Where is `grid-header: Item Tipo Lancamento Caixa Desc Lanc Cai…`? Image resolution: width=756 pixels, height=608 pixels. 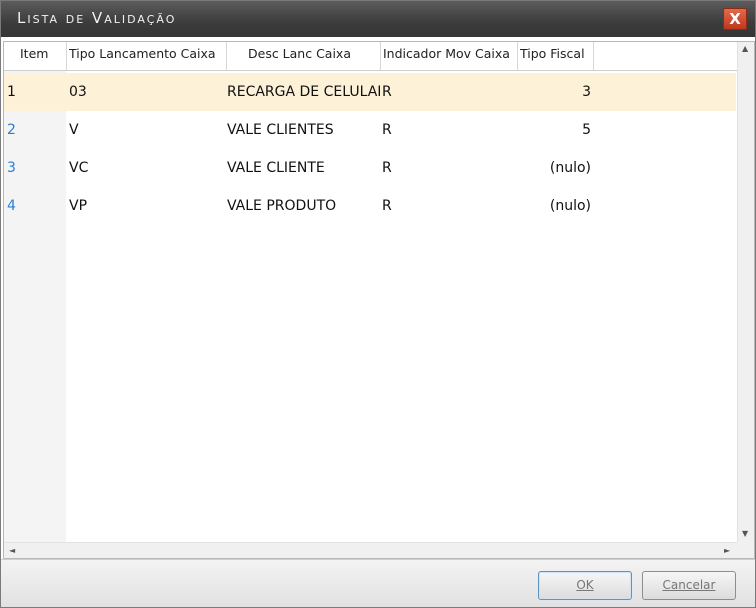
grid-header: Item Tipo Lancamento Caixa Desc Lanc Cai… is located at coordinates (379, 56).